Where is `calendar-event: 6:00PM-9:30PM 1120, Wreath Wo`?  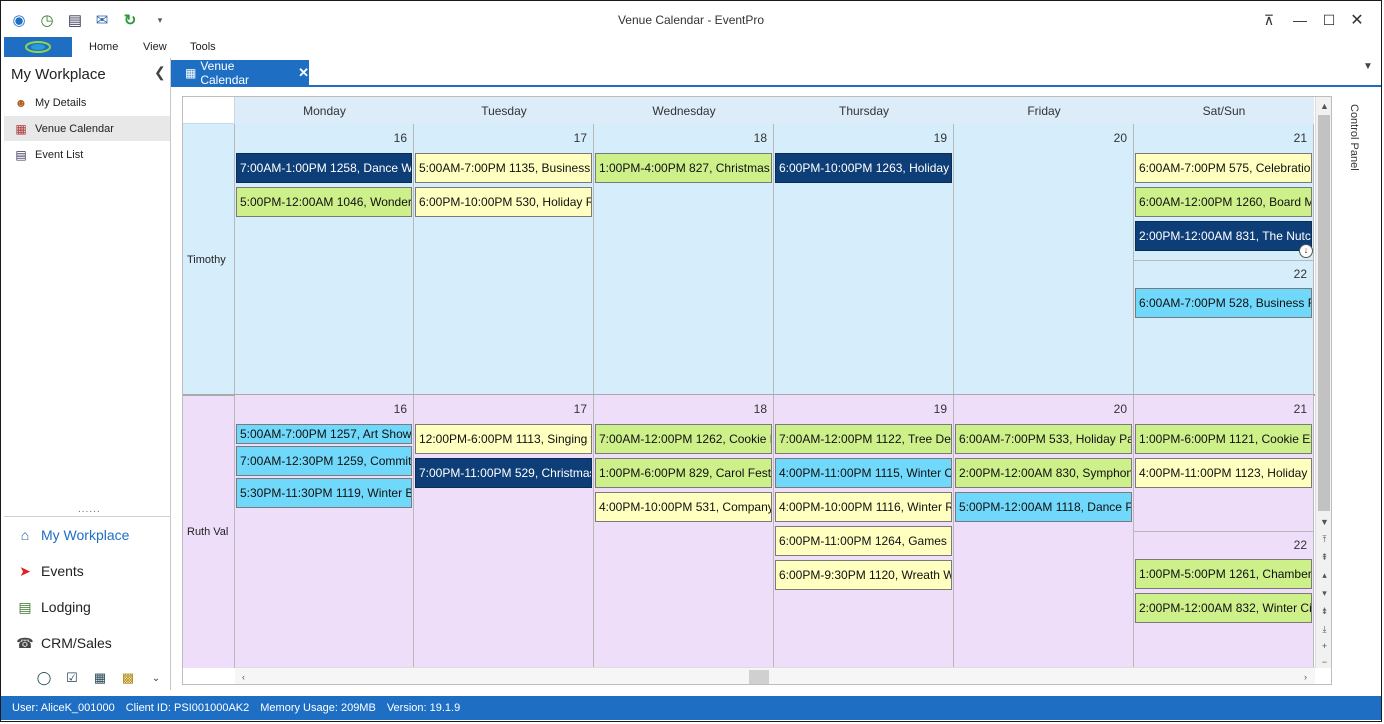 calendar-event: 6:00PM-9:30PM 1120, Wreath Wo is located at coordinates (863, 575).